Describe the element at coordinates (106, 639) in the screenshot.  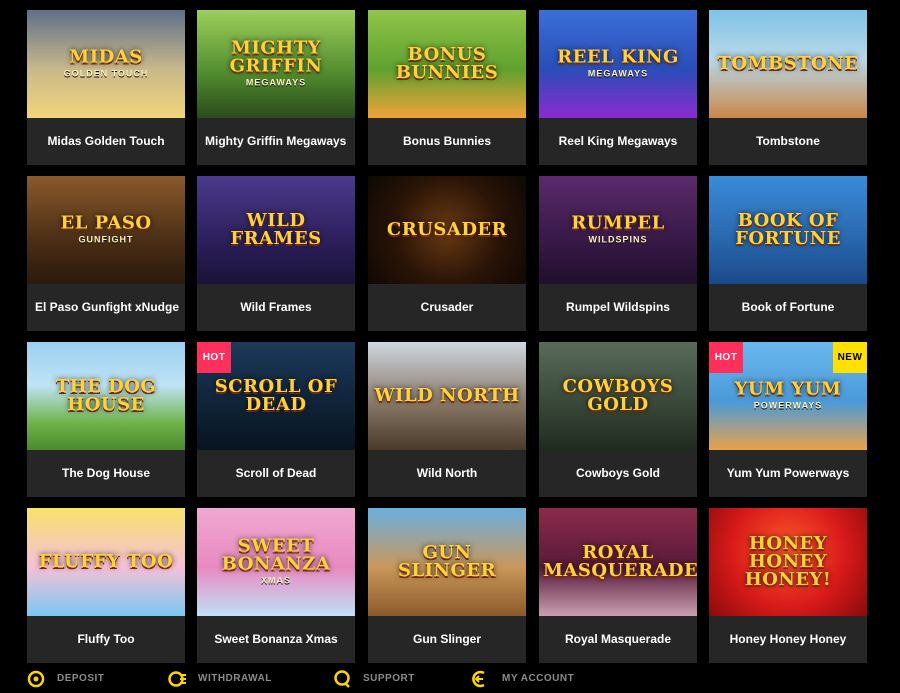
I see `game-title: Fluffy Too` at that location.